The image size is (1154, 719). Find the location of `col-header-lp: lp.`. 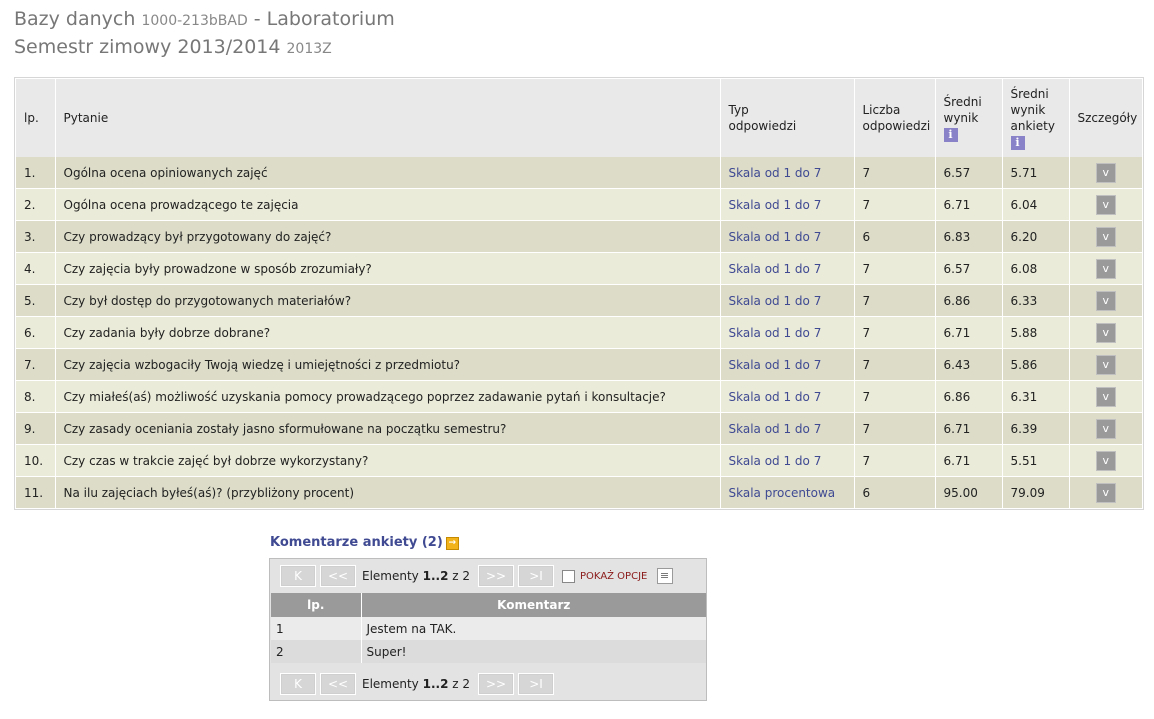

col-header-lp: lp. is located at coordinates (36, 118).